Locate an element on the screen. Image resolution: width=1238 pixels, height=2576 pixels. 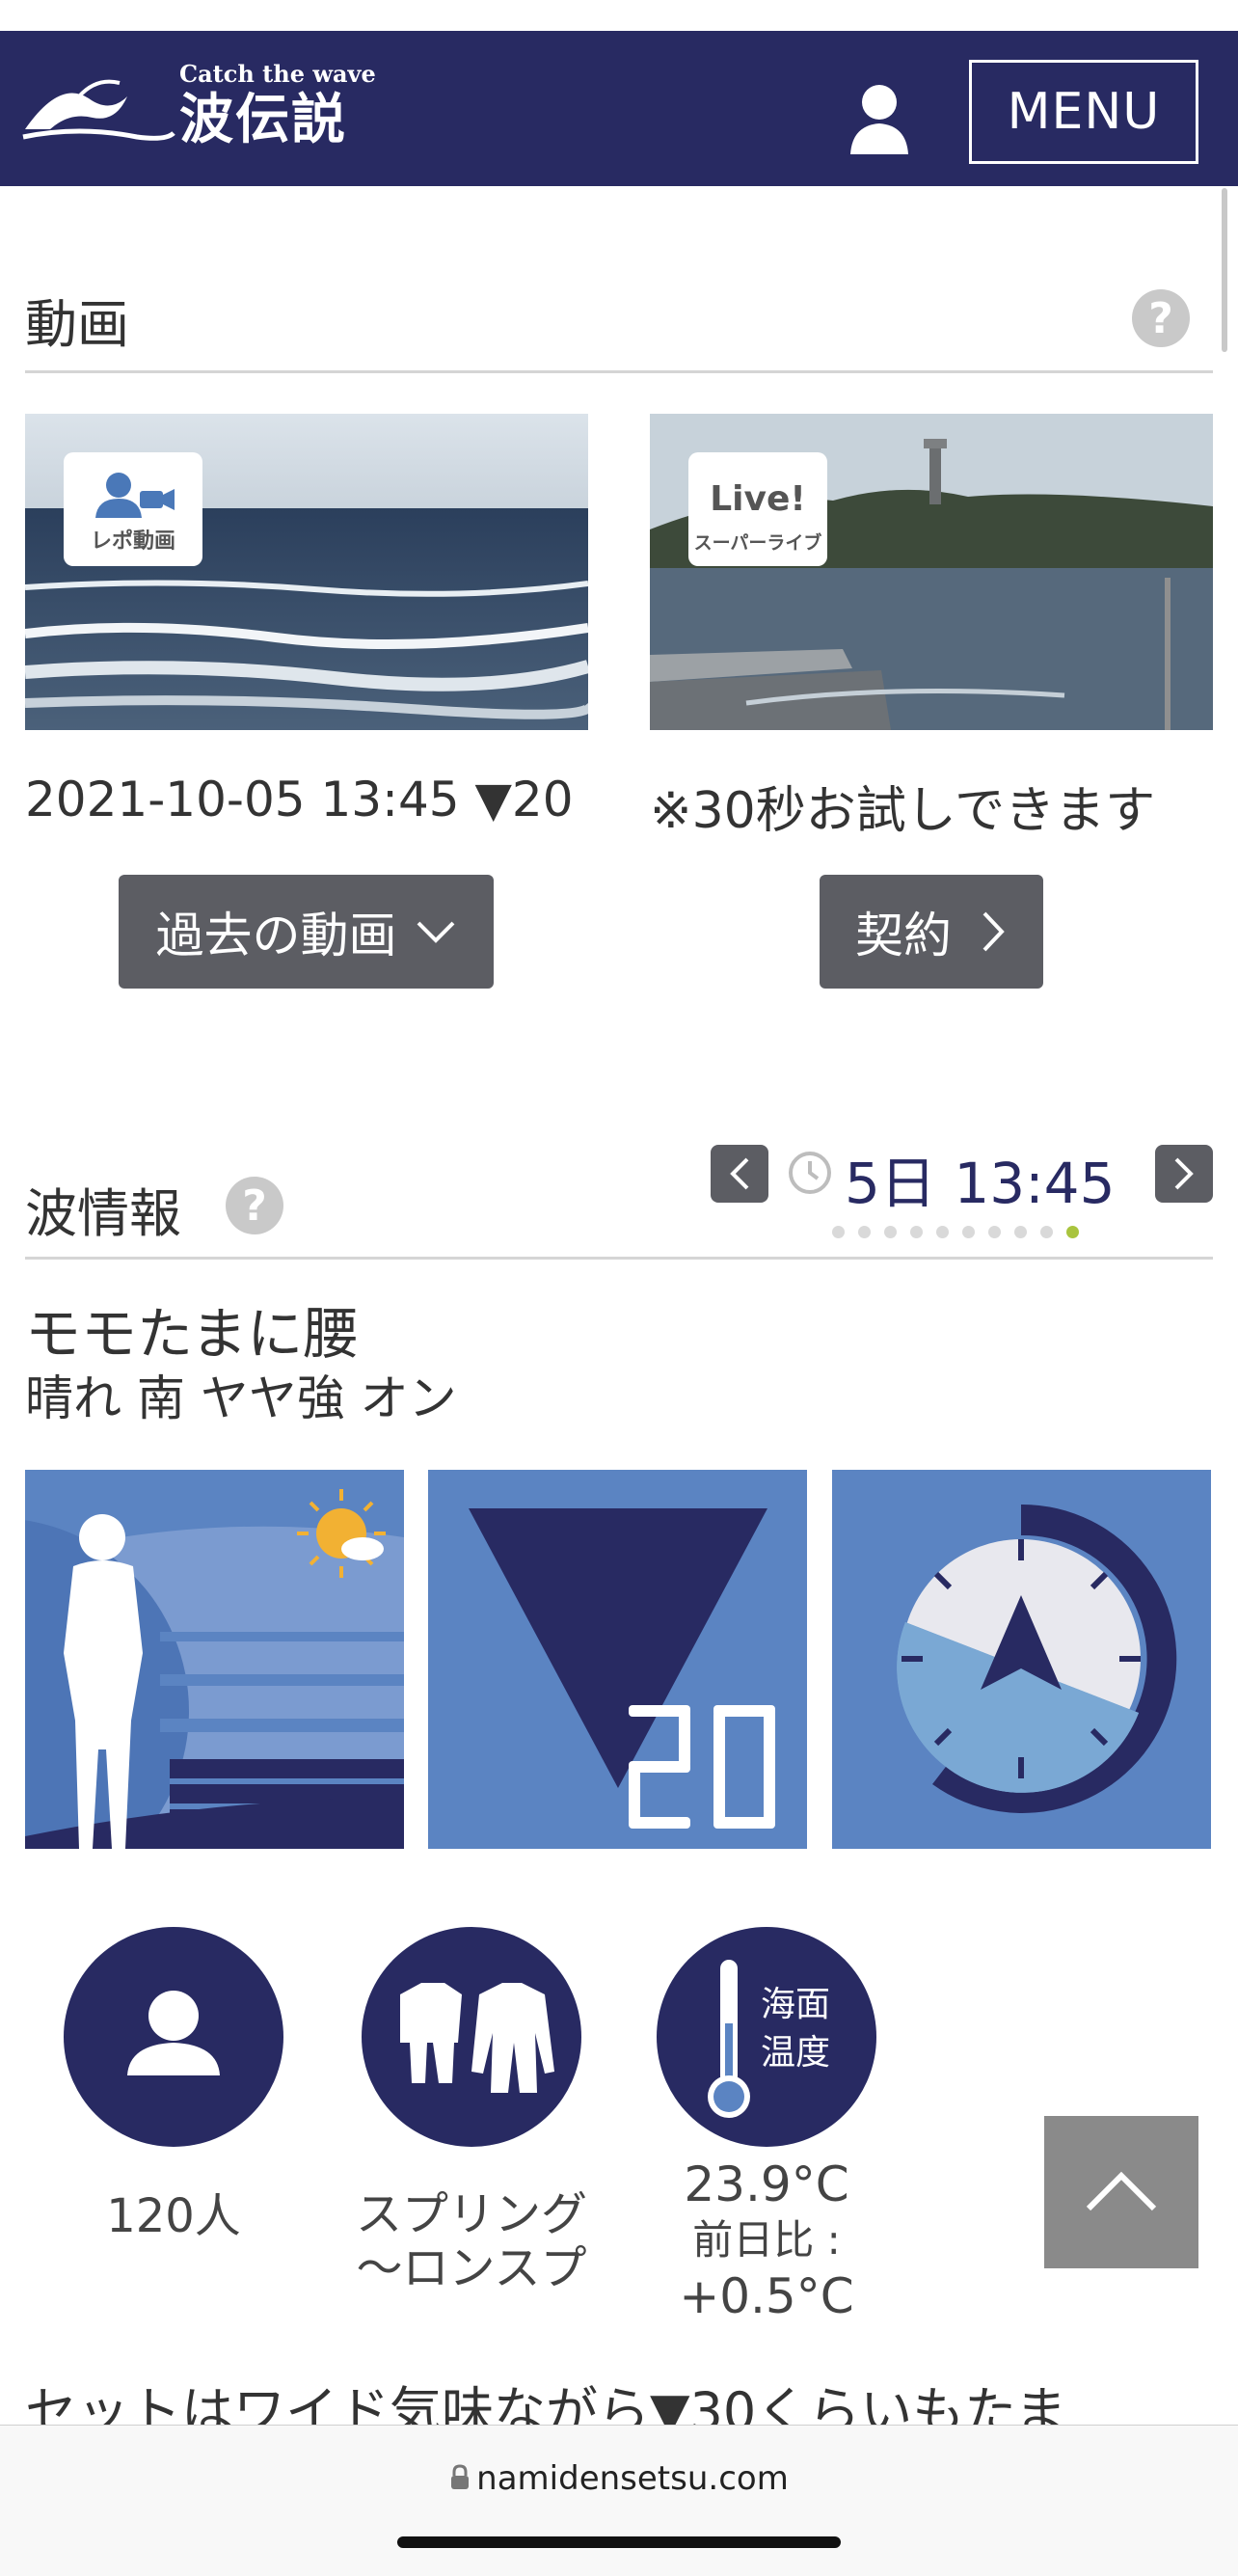
wetsuit-recommendation: スプリング 〜ロンスプ is located at coordinates (471, 2241).